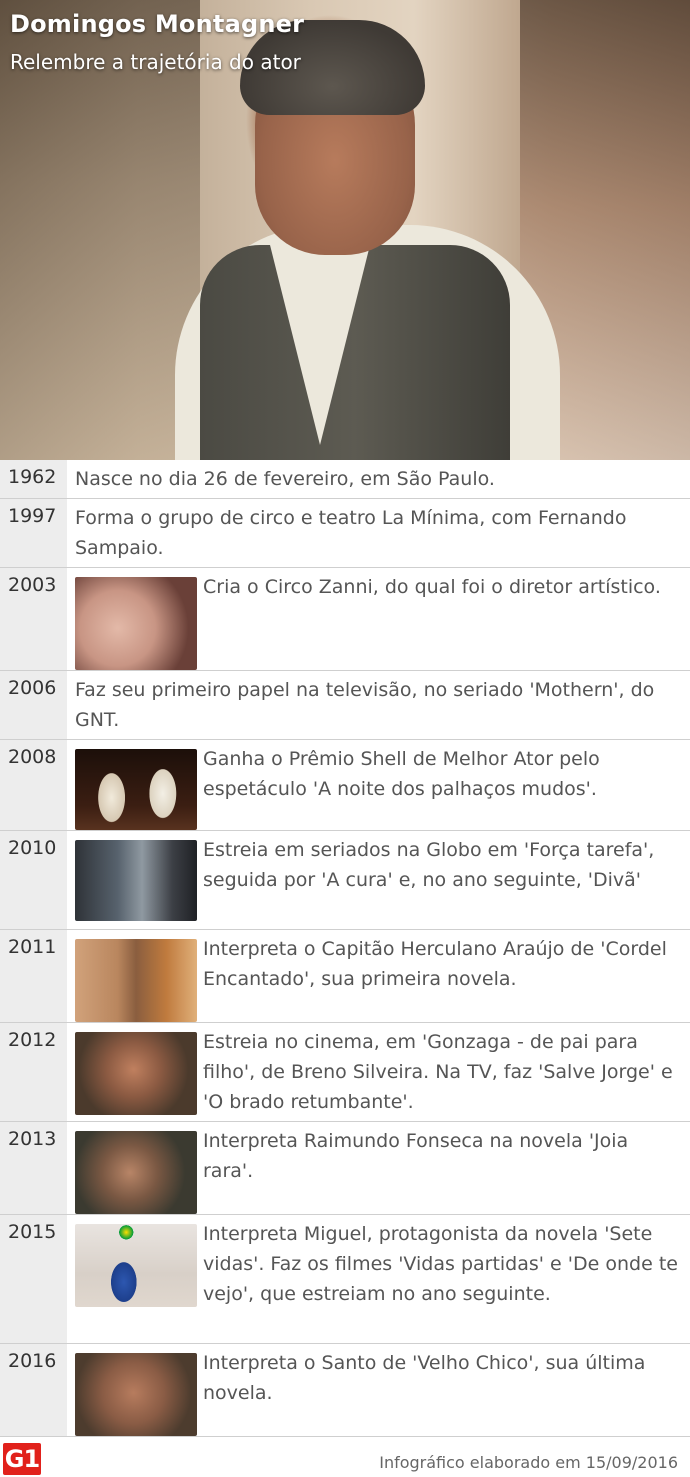  I want to click on timeline-year: 2010, so click(33, 880).